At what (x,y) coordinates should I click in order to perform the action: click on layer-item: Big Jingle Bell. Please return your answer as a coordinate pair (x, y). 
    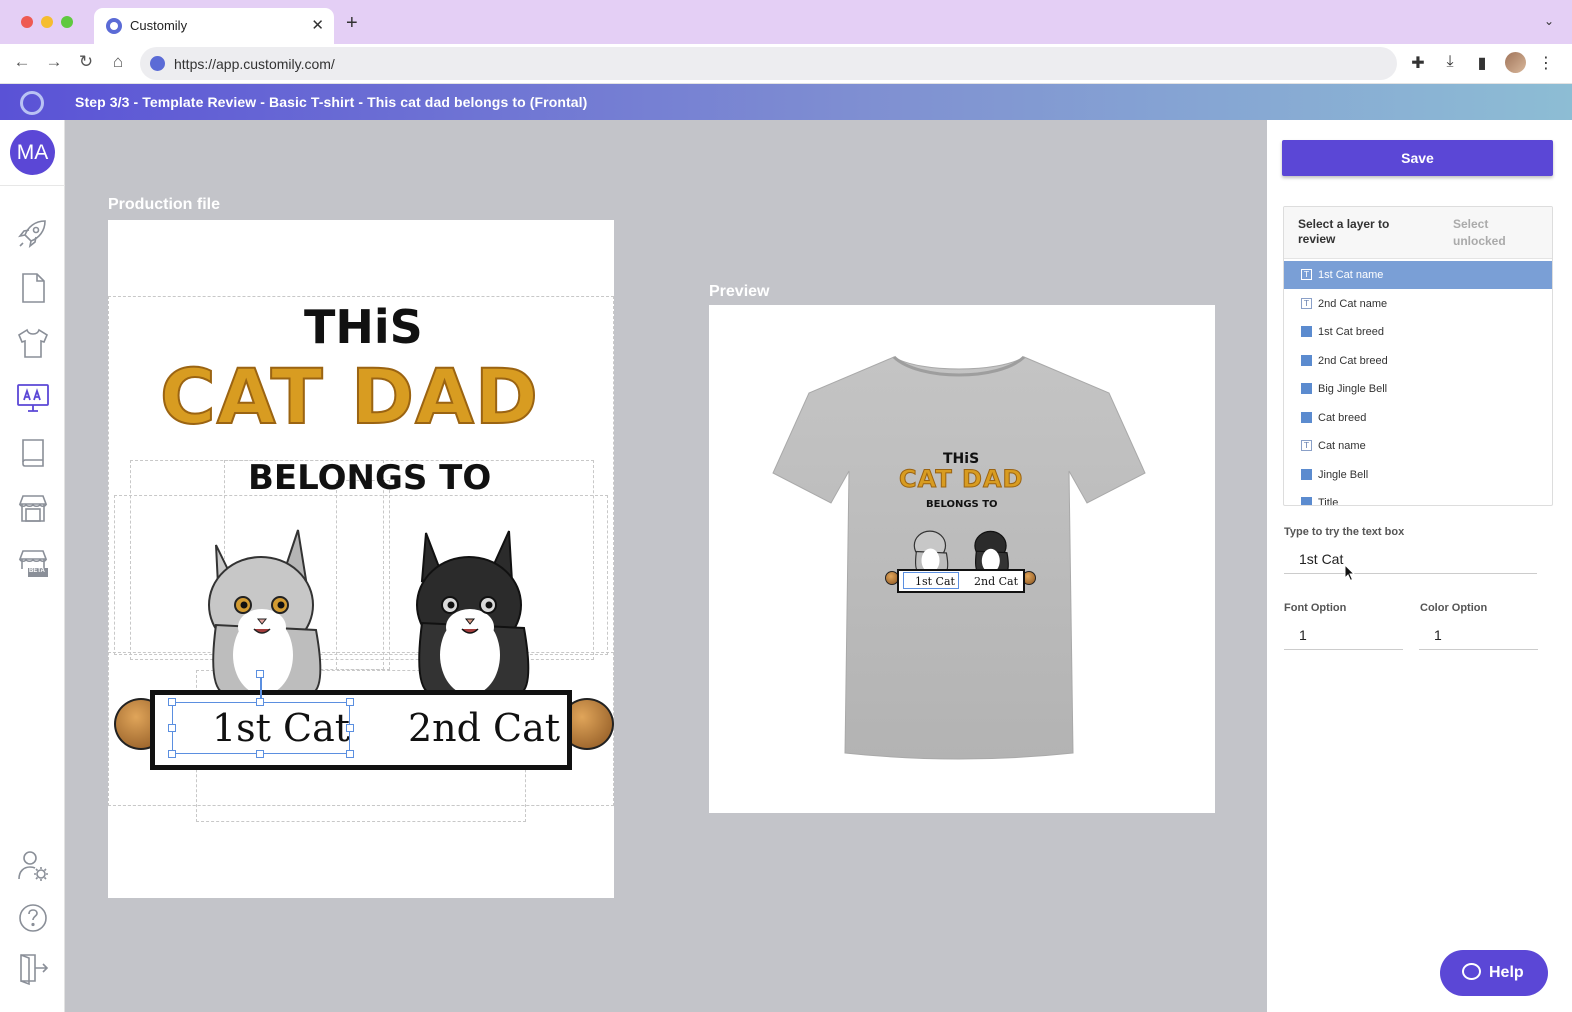
    Looking at the image, I should click on (1418, 389).